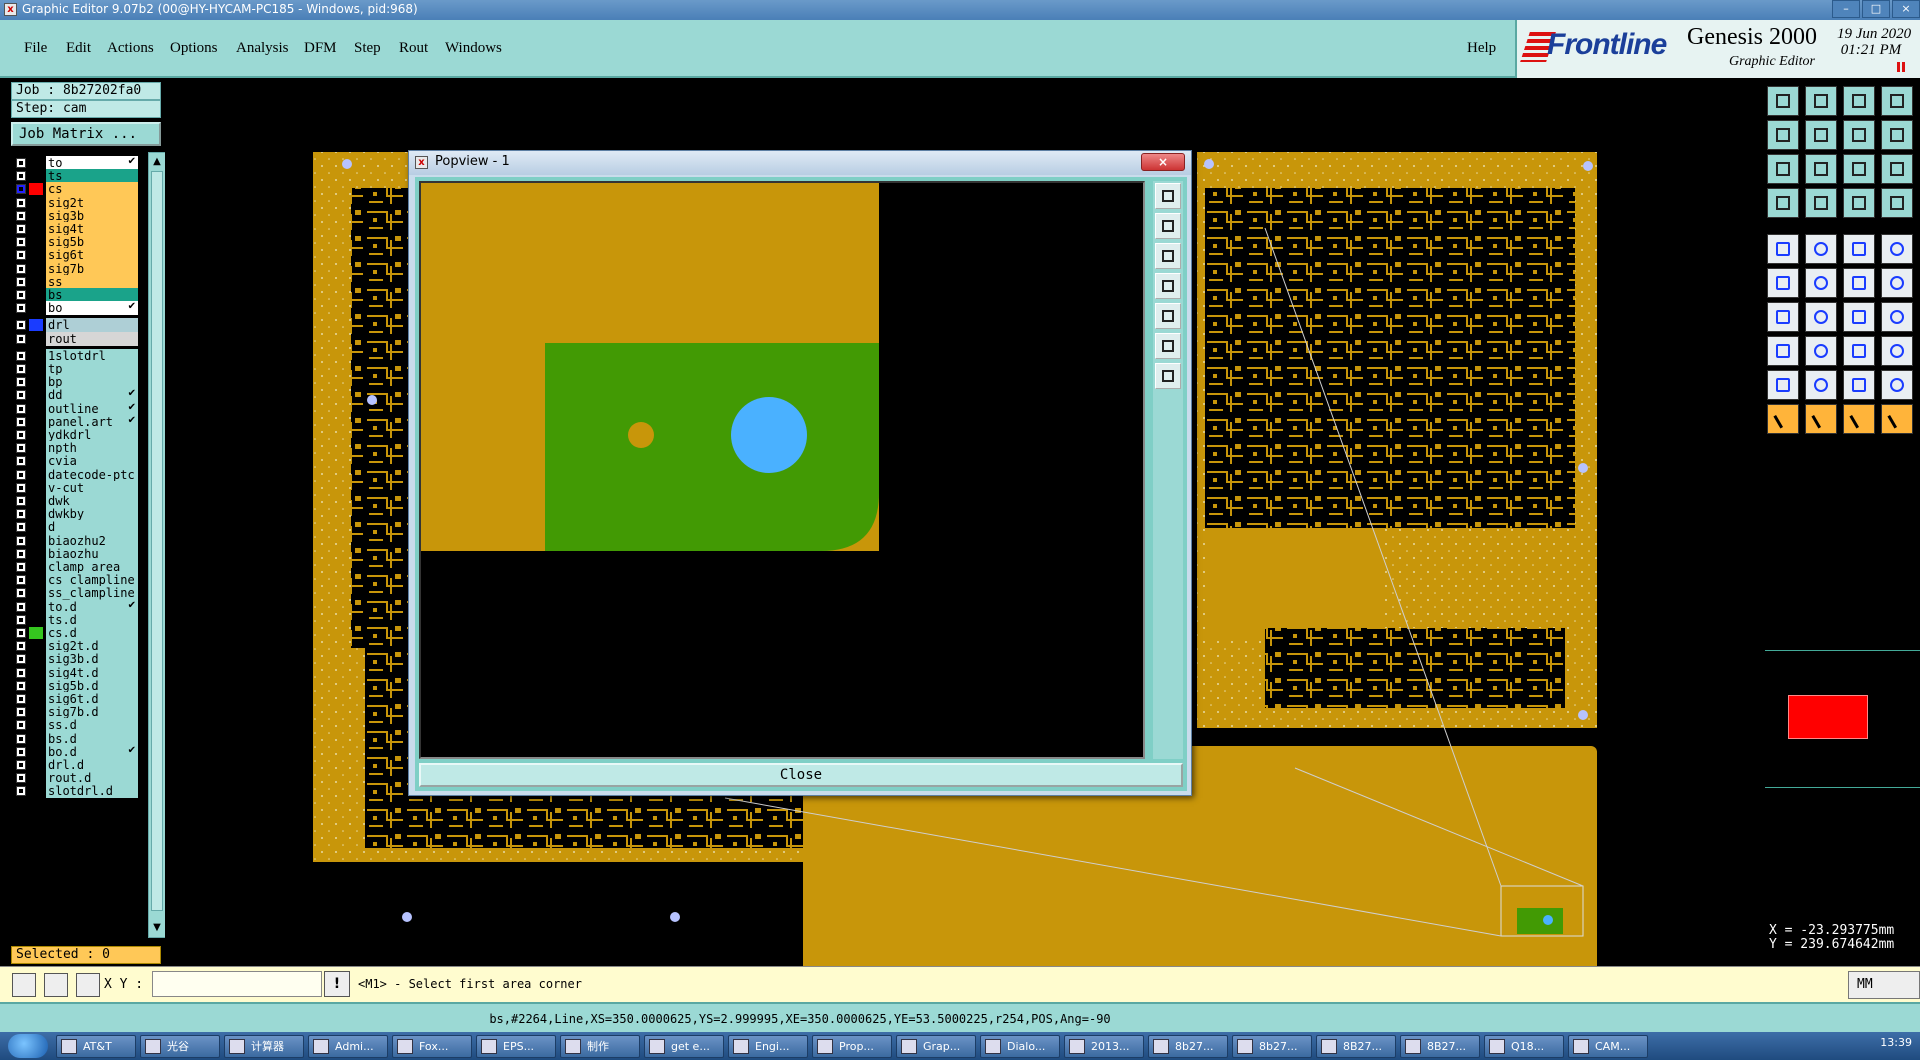 The height and width of the screenshot is (1060, 1920). I want to click on ruler-icon, so click(1859, 249).